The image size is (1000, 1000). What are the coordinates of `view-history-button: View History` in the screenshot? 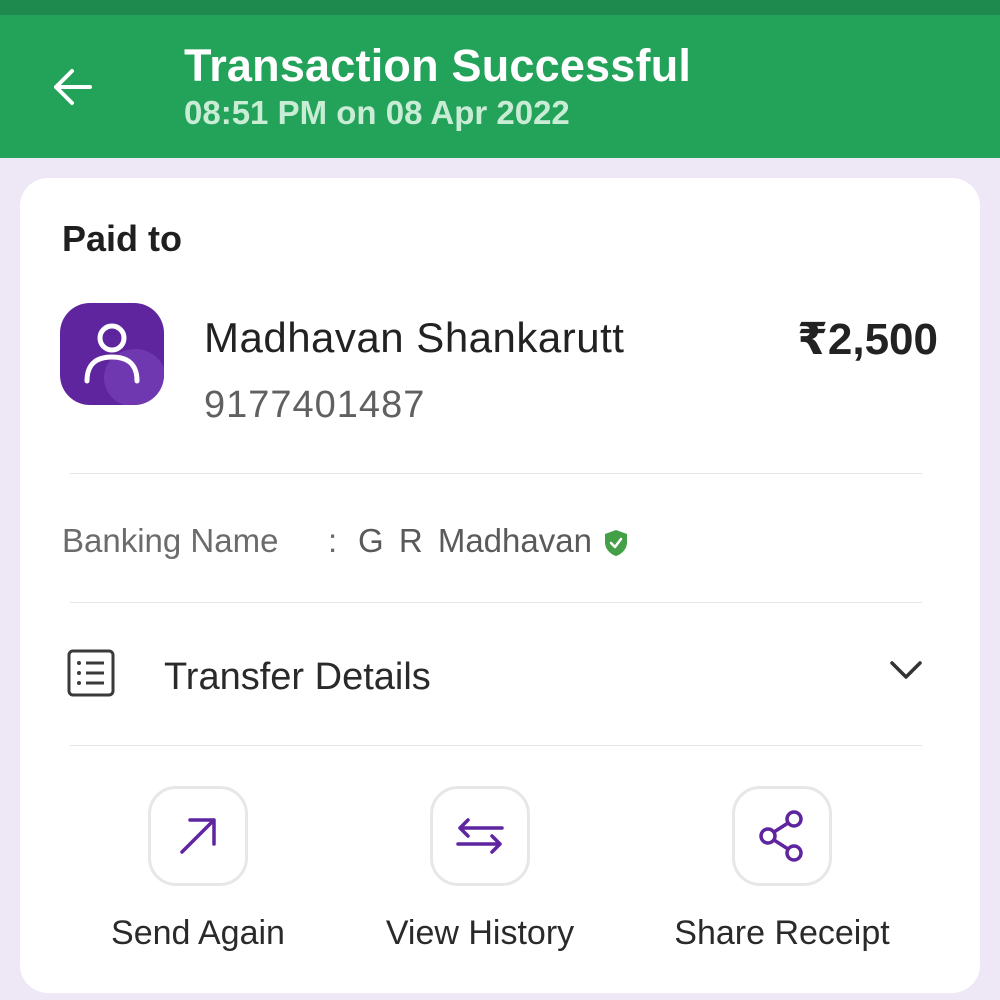 It's located at (480, 881).